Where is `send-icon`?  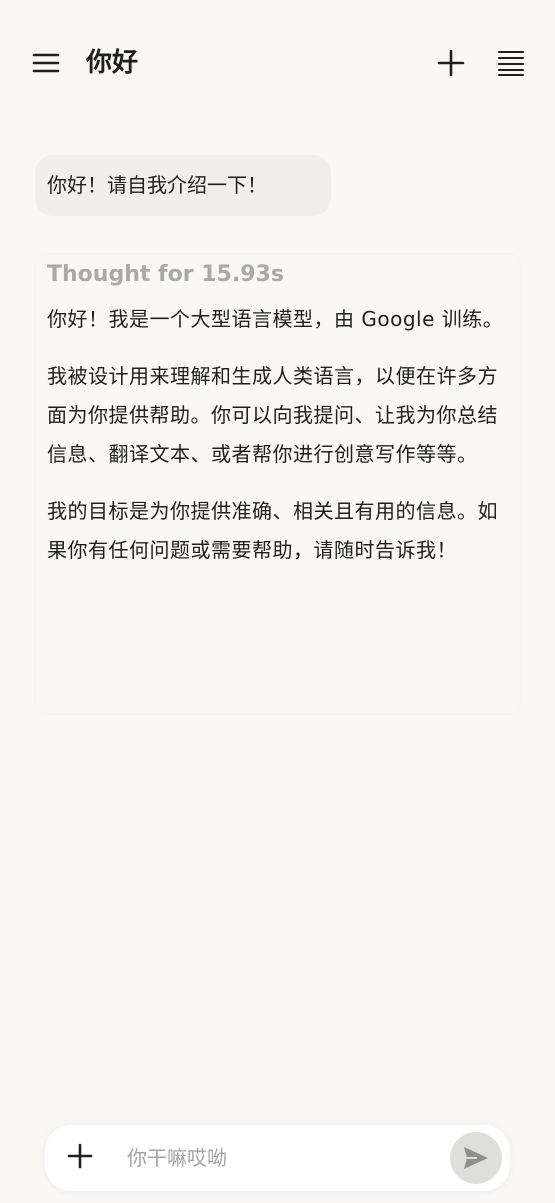
send-icon is located at coordinates (476, 1158).